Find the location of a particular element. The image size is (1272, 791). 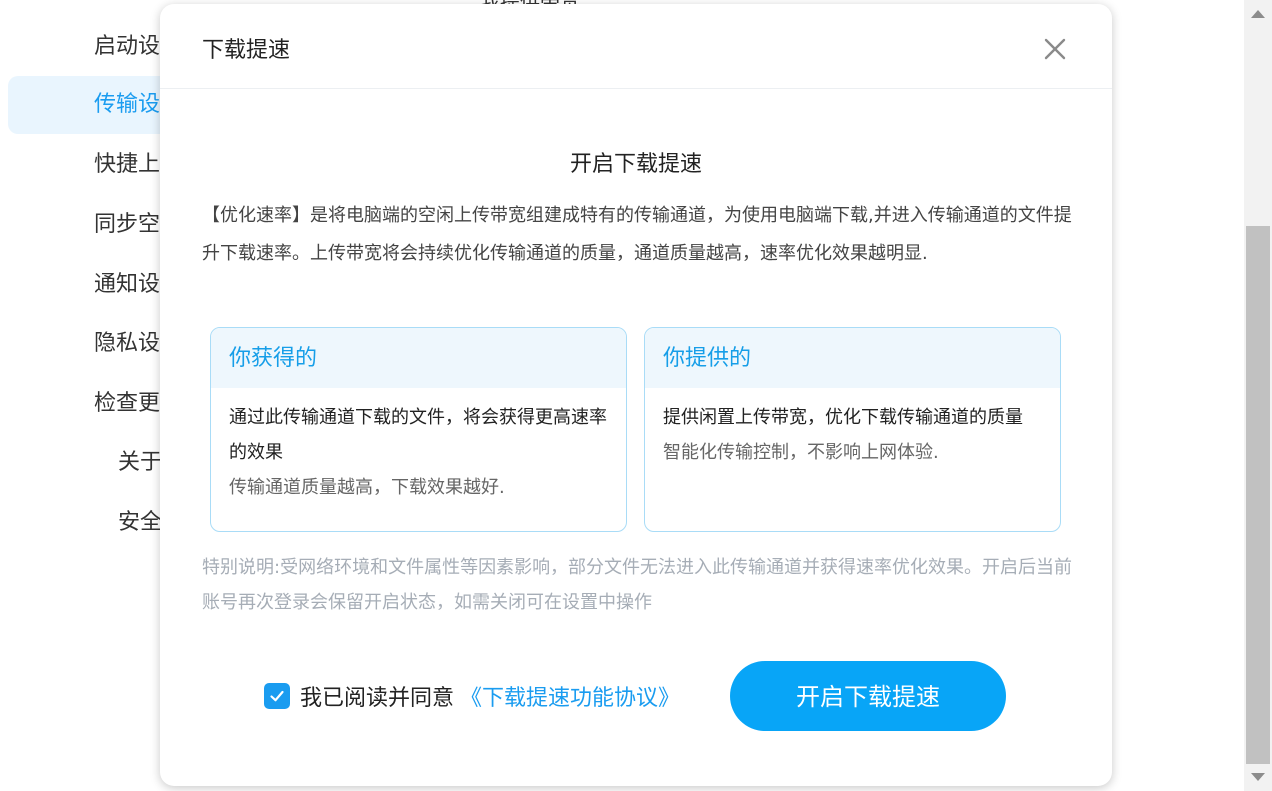

scrollbar-thumb is located at coordinates (1258, 495).